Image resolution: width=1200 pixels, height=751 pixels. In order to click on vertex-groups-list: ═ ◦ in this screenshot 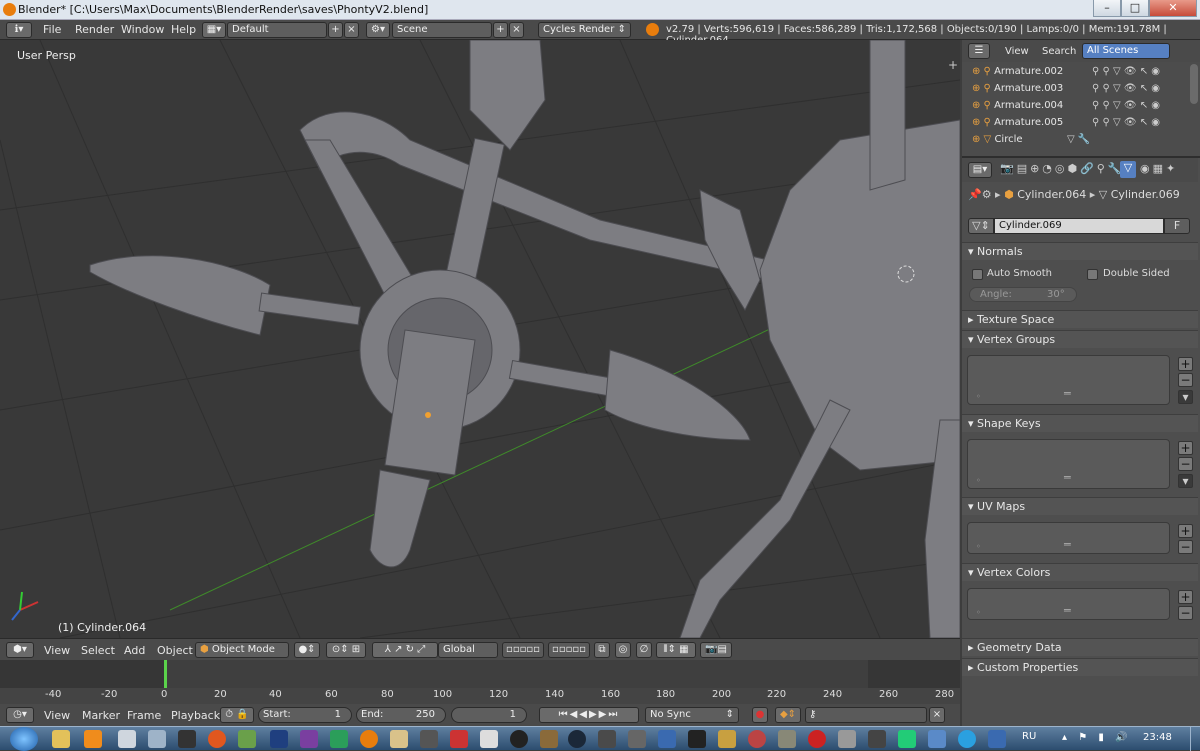, I will do `click(1068, 380)`.